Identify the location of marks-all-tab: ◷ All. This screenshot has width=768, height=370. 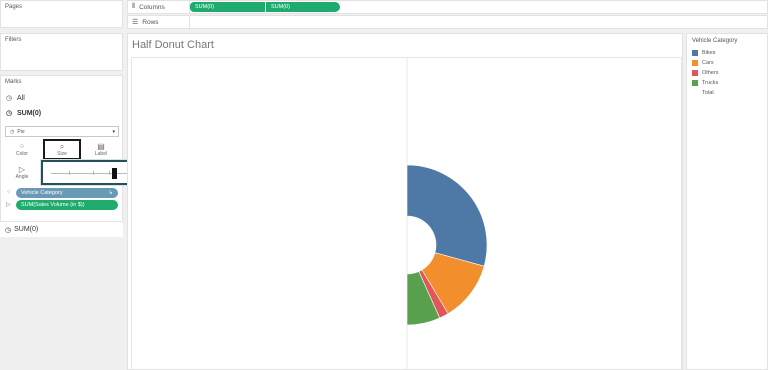
(15, 98).